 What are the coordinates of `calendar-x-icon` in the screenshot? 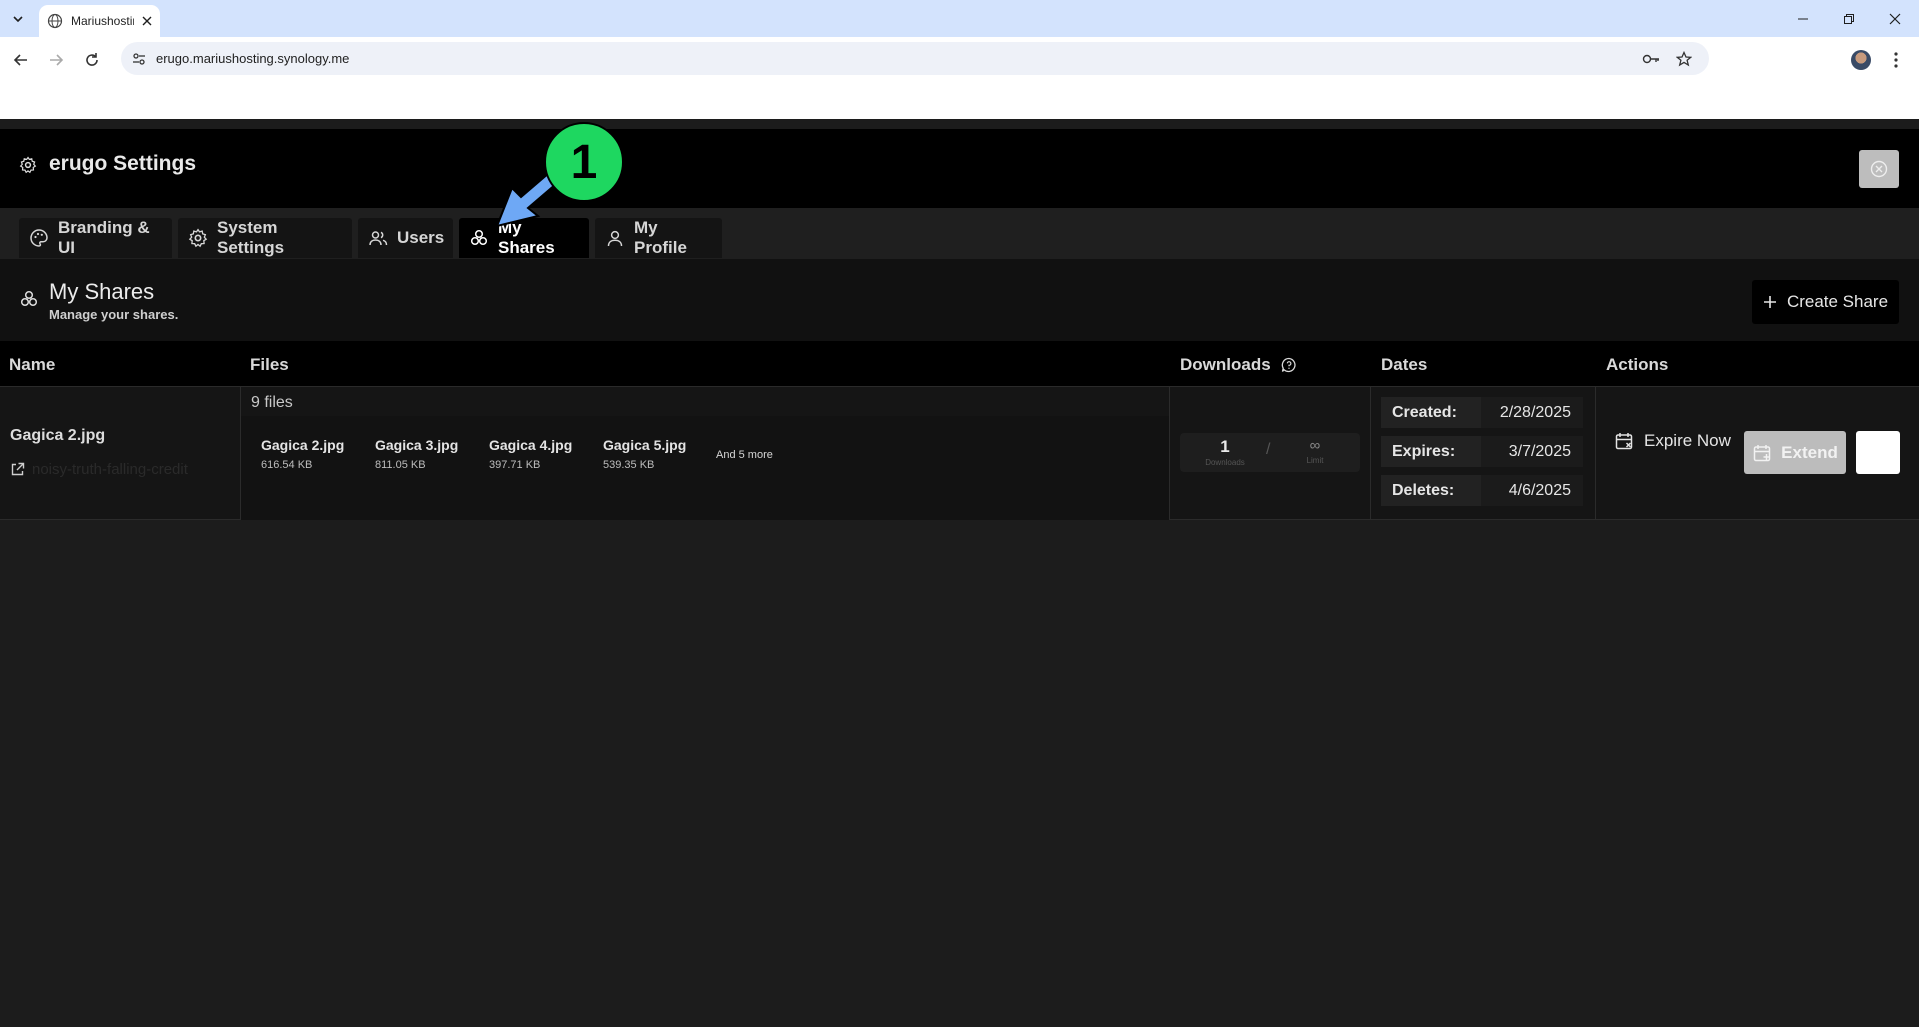 It's located at (1624, 441).